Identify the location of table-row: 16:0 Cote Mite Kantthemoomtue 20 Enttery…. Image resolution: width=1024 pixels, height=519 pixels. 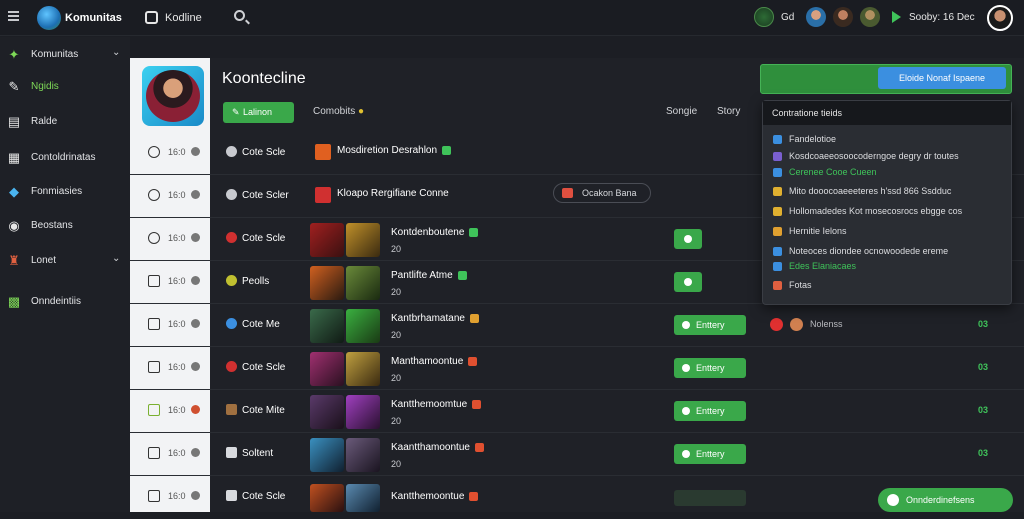
(577, 411).